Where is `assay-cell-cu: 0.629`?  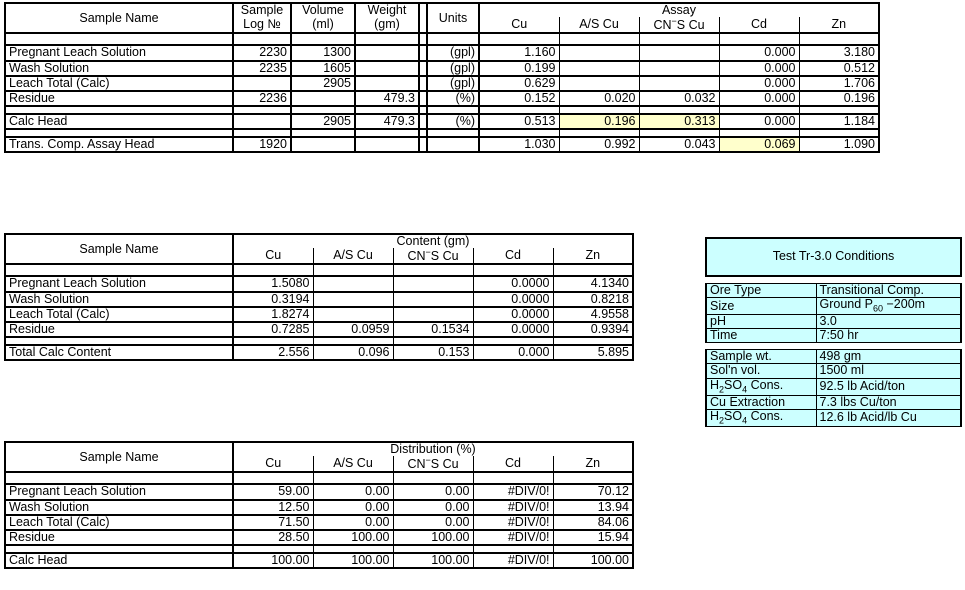
assay-cell-cu: 0.629 is located at coordinates (518, 83).